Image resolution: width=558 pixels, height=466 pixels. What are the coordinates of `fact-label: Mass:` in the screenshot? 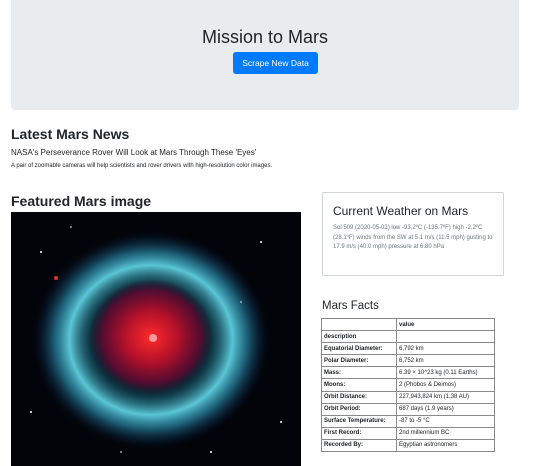 It's located at (359, 373).